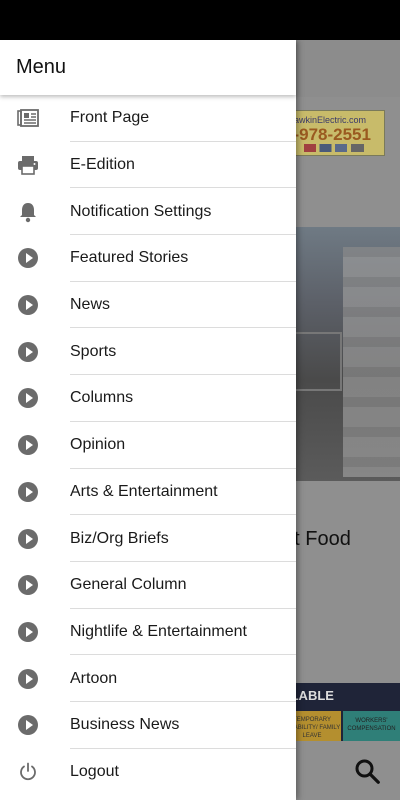  I want to click on menu-item-label: Nightlife & Entertainment, so click(158, 631).